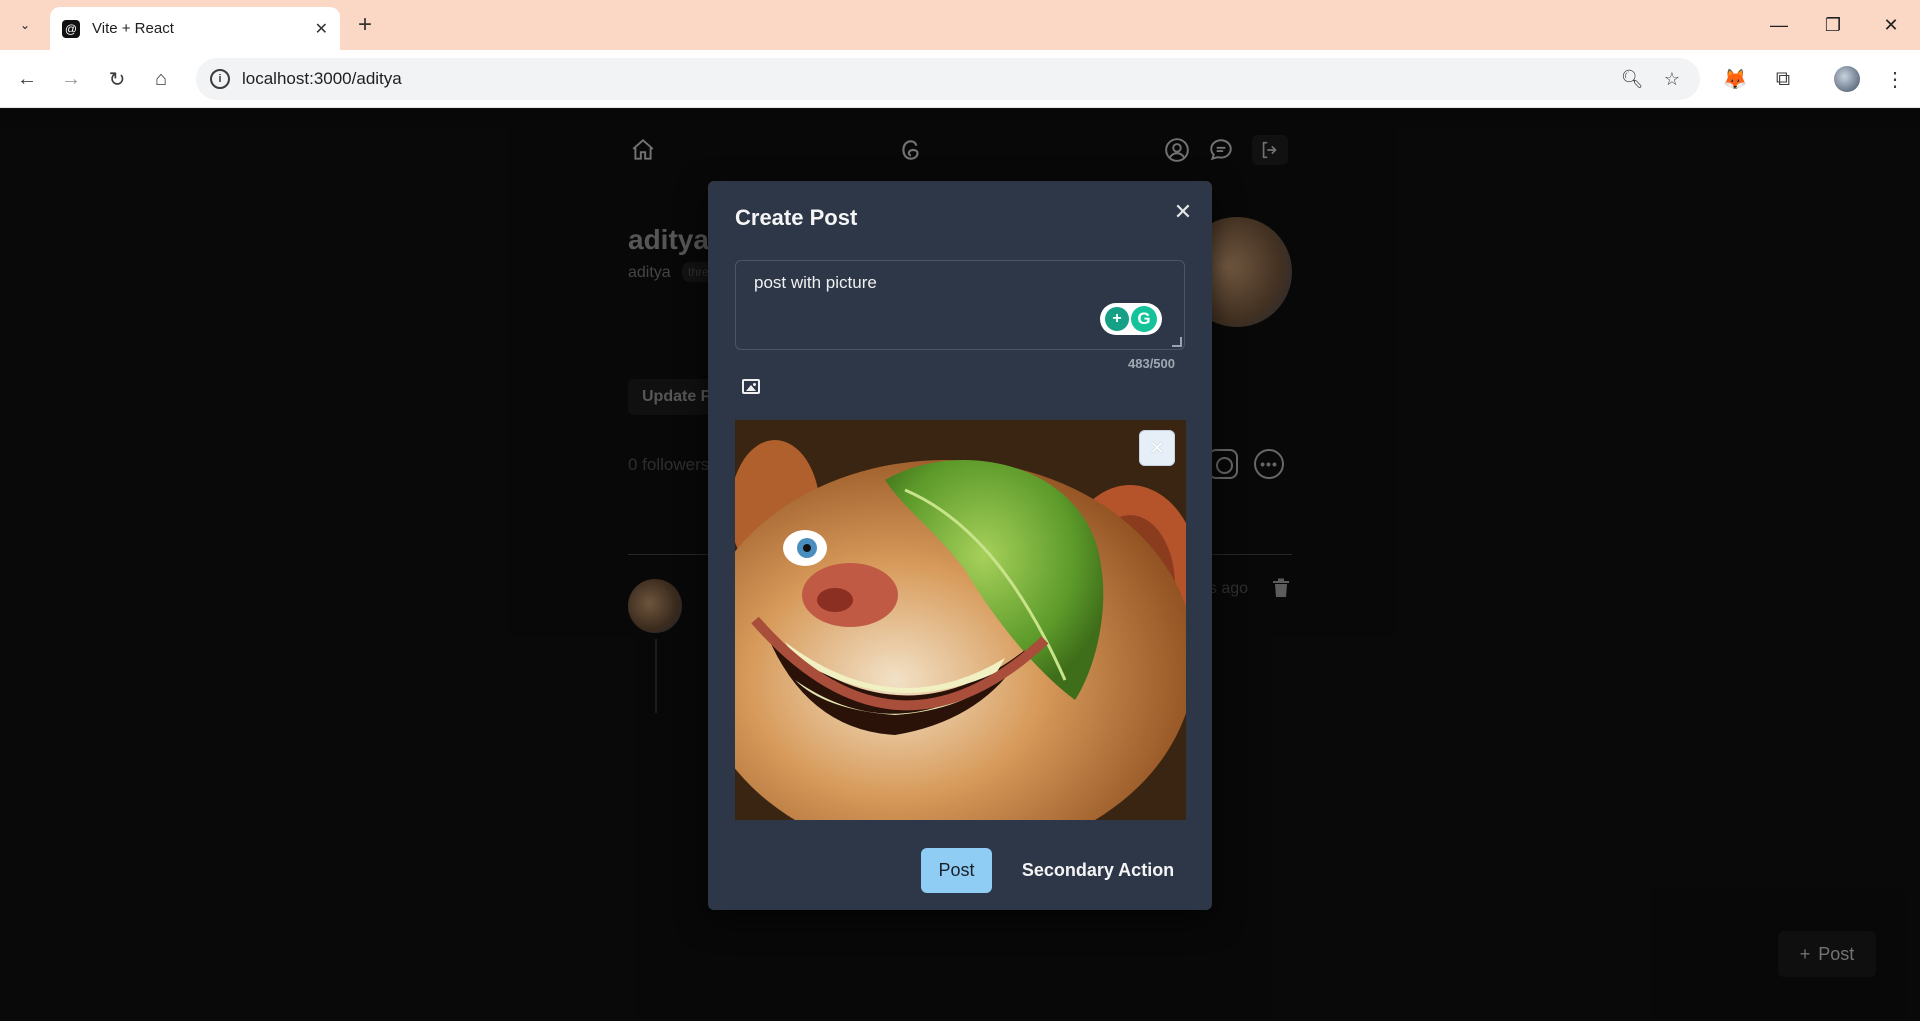  What do you see at coordinates (1672, 79) in the screenshot?
I see `bookmark-star-icon: ☆` at bounding box center [1672, 79].